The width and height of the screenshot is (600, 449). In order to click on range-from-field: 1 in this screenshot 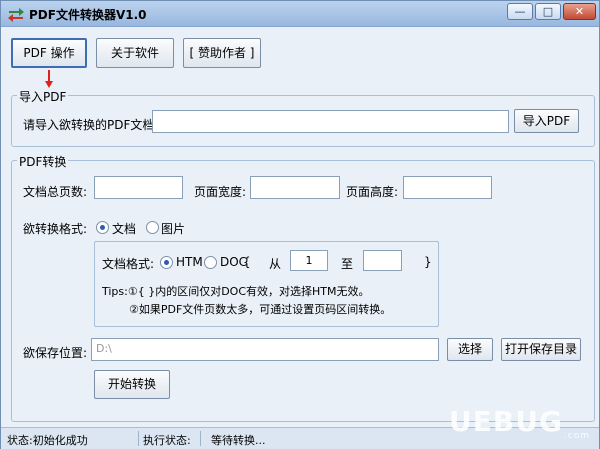, I will do `click(309, 260)`.